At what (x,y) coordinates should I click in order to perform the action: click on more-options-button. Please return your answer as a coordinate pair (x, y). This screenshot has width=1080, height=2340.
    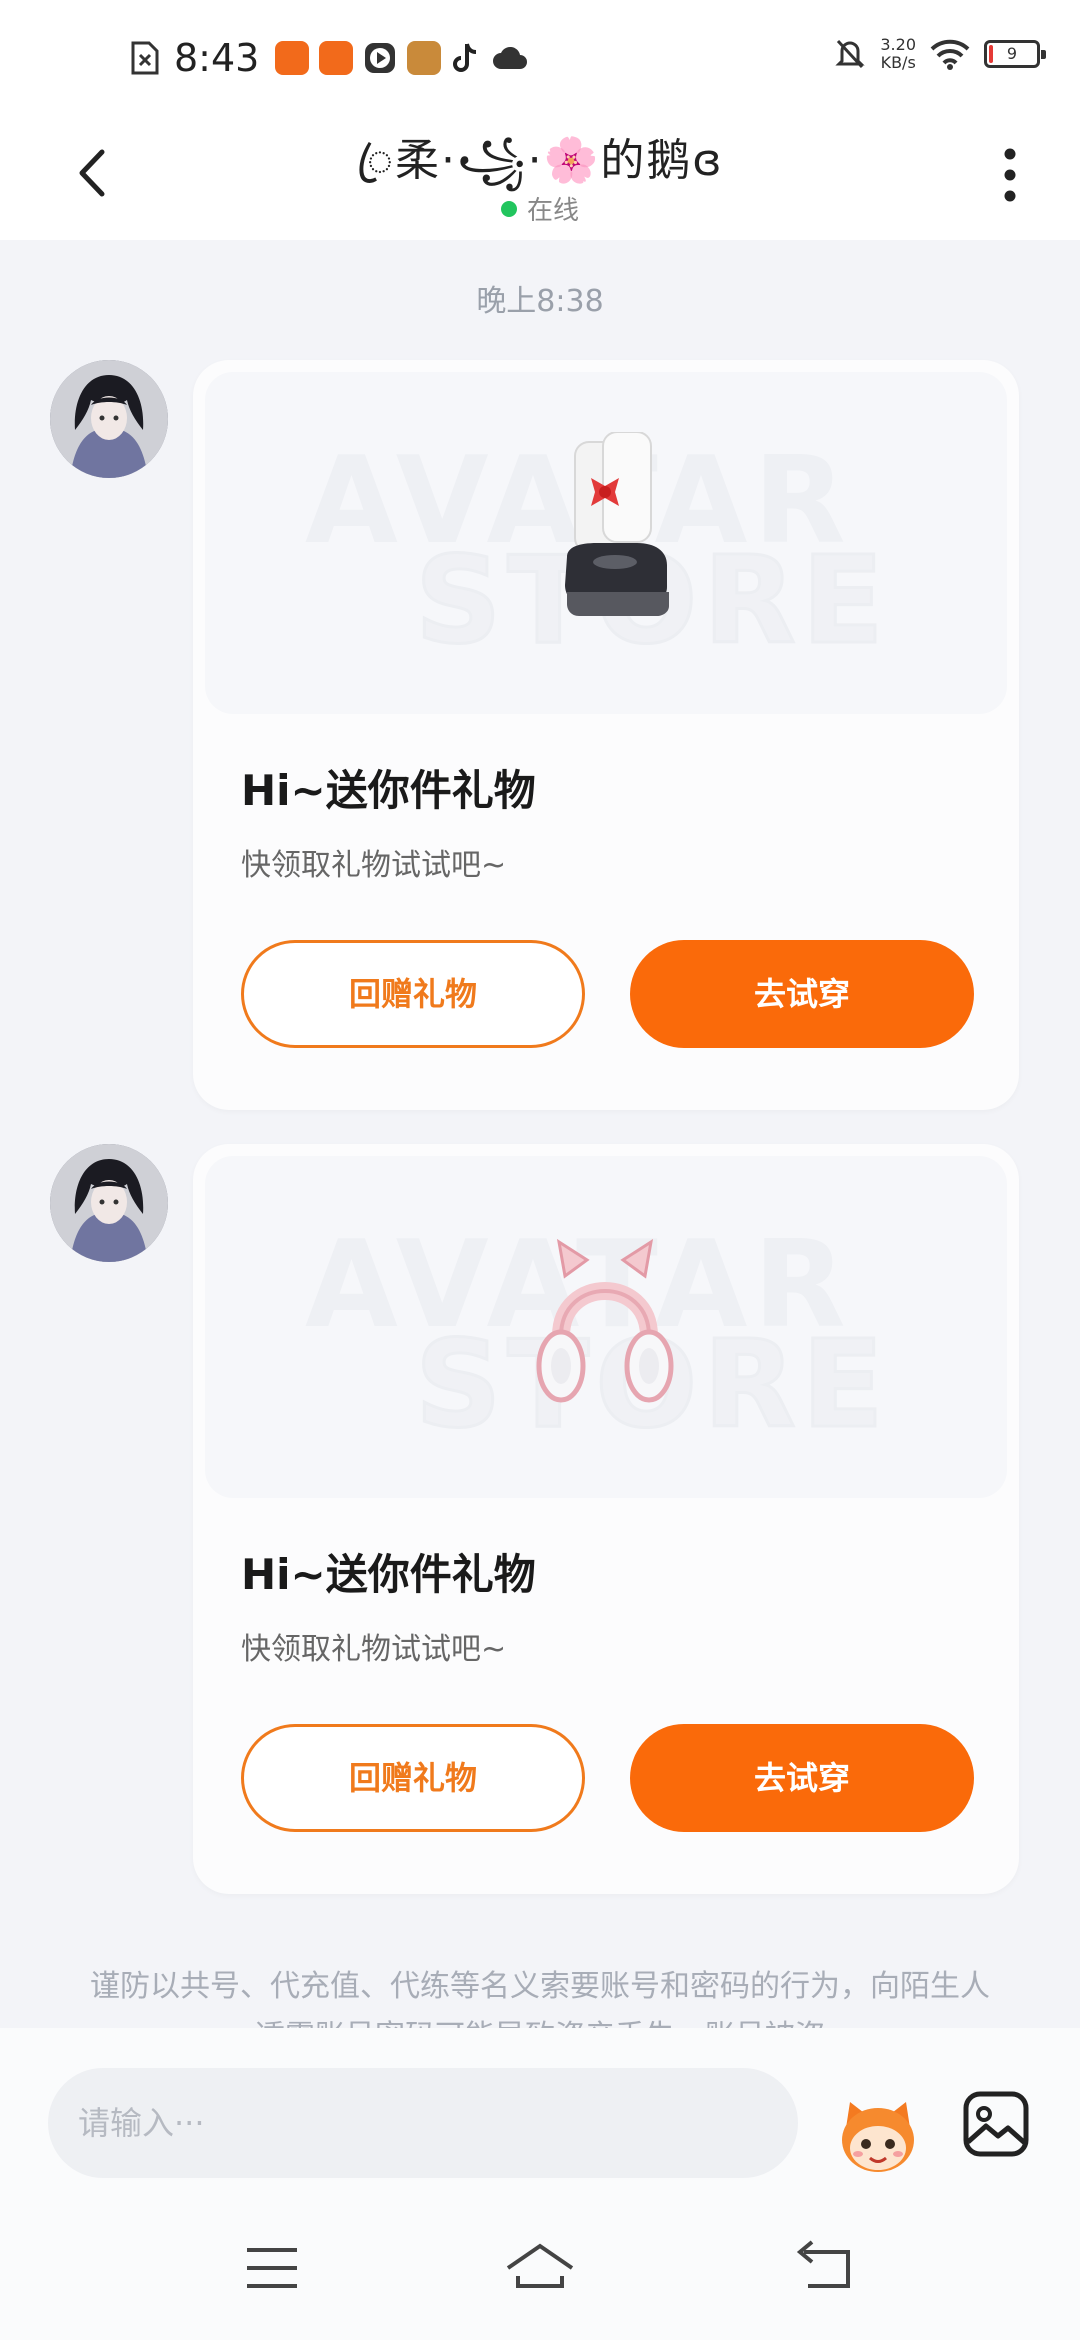
    Looking at the image, I should click on (1010, 175).